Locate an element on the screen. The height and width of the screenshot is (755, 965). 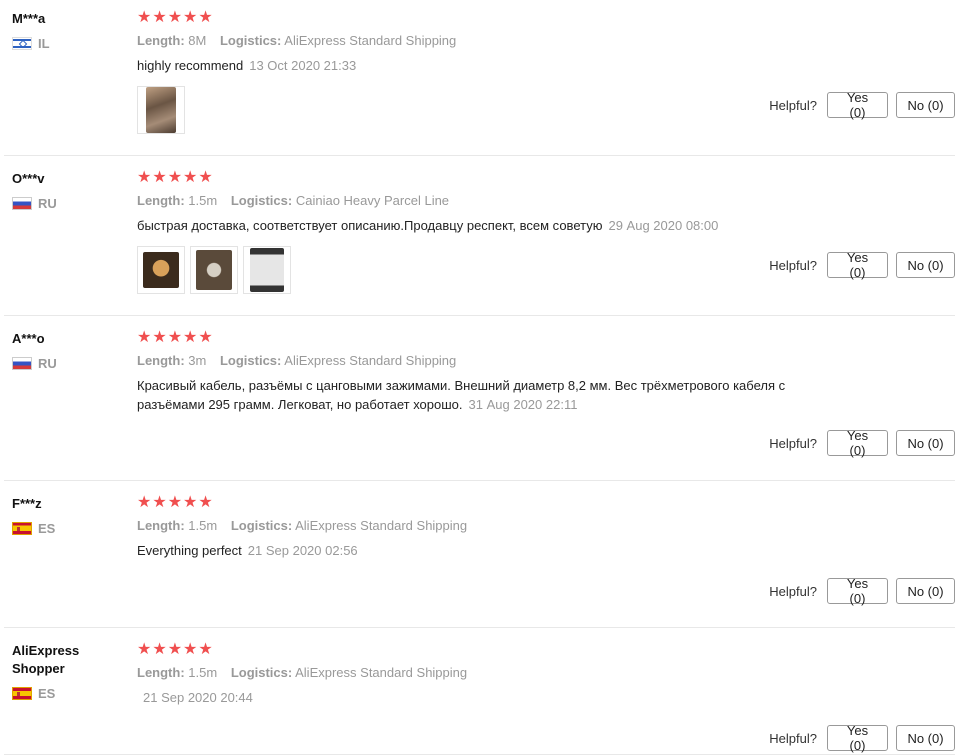
reviewer-info: A***o RU is located at coordinates (72, 350).